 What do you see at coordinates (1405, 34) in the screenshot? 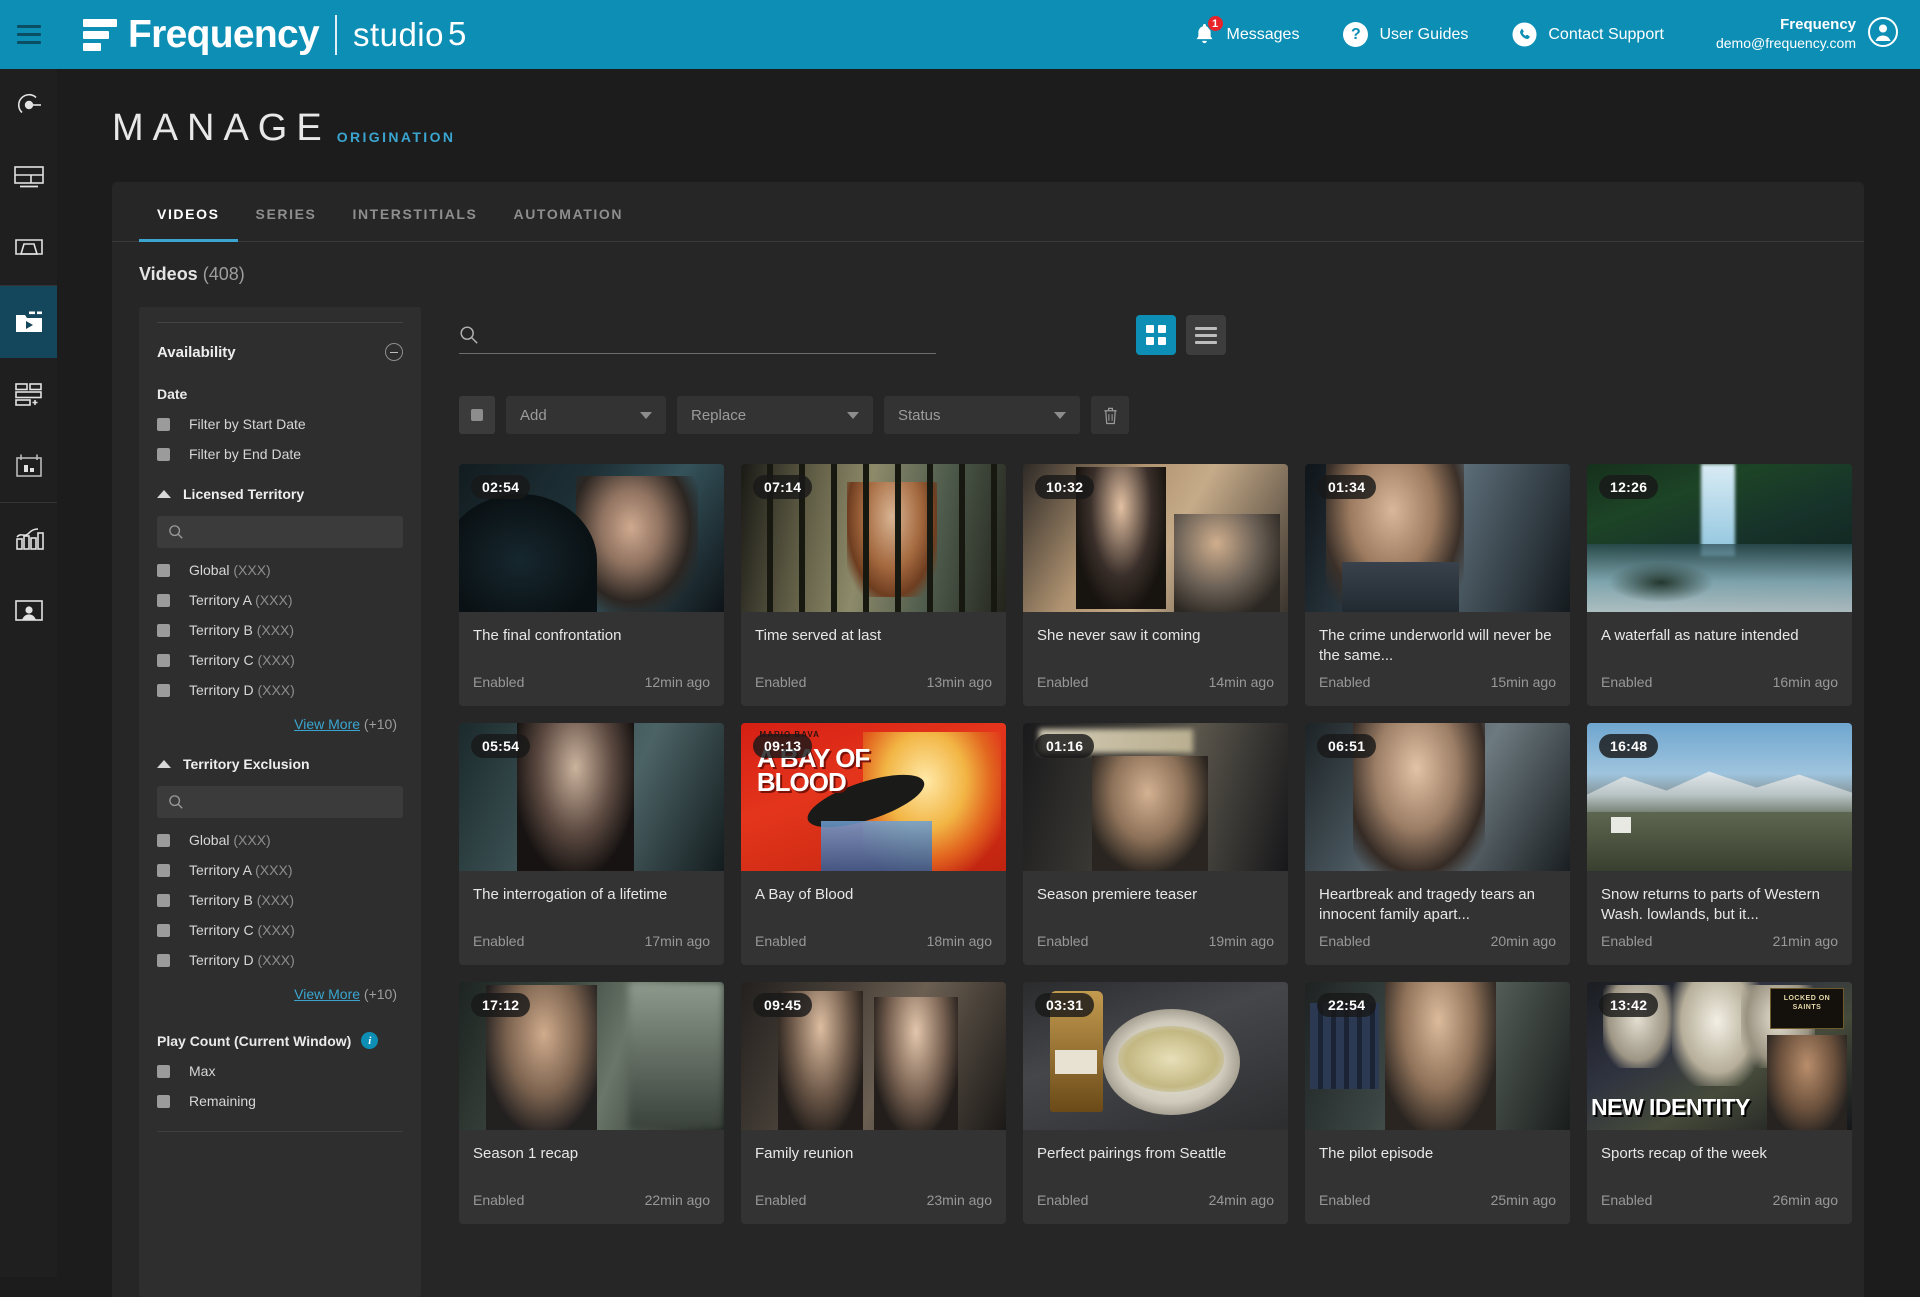
I see `user-guides-button: ? User Guides` at bounding box center [1405, 34].